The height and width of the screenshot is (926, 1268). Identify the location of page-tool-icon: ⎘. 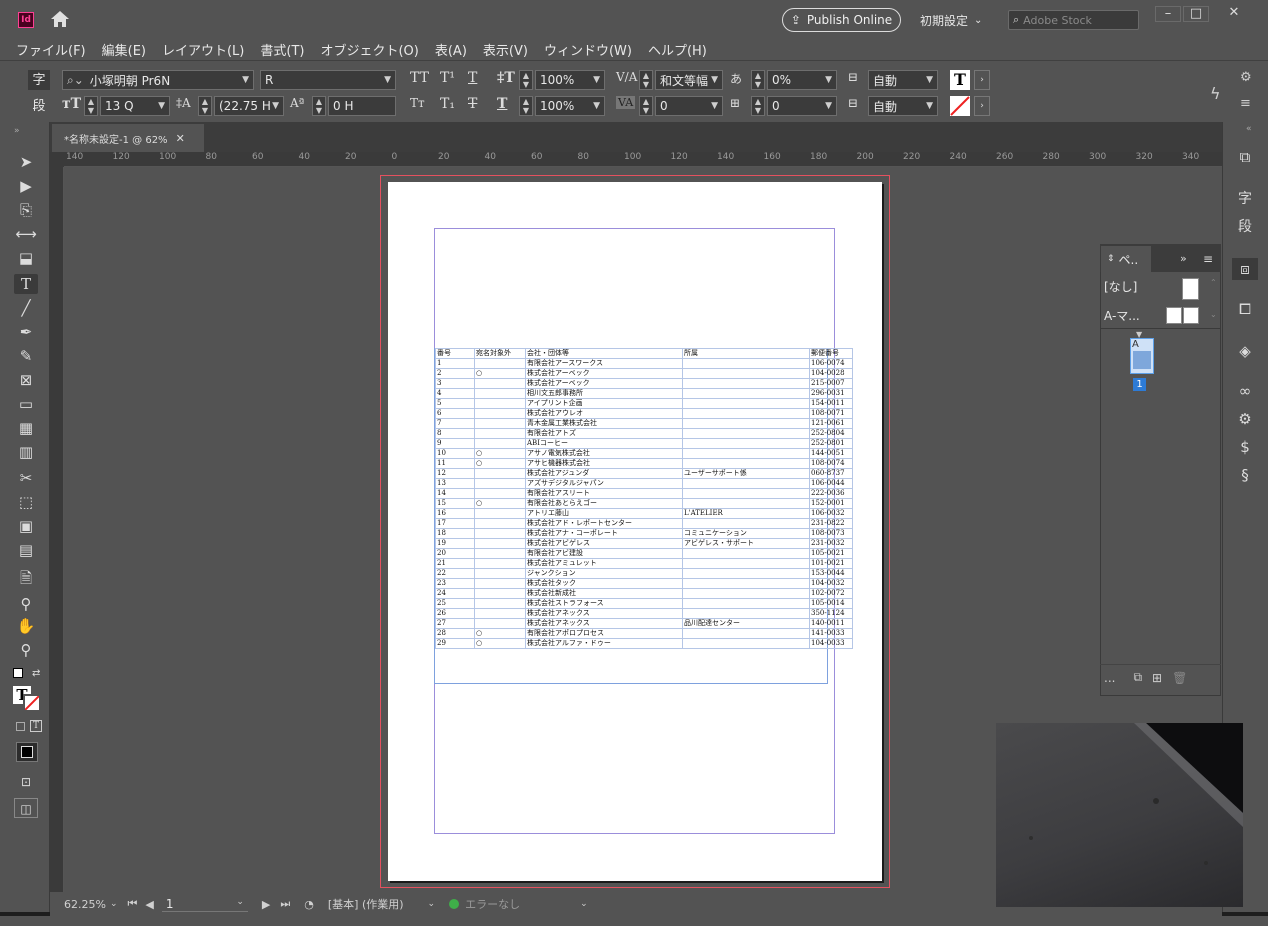
(26, 210).